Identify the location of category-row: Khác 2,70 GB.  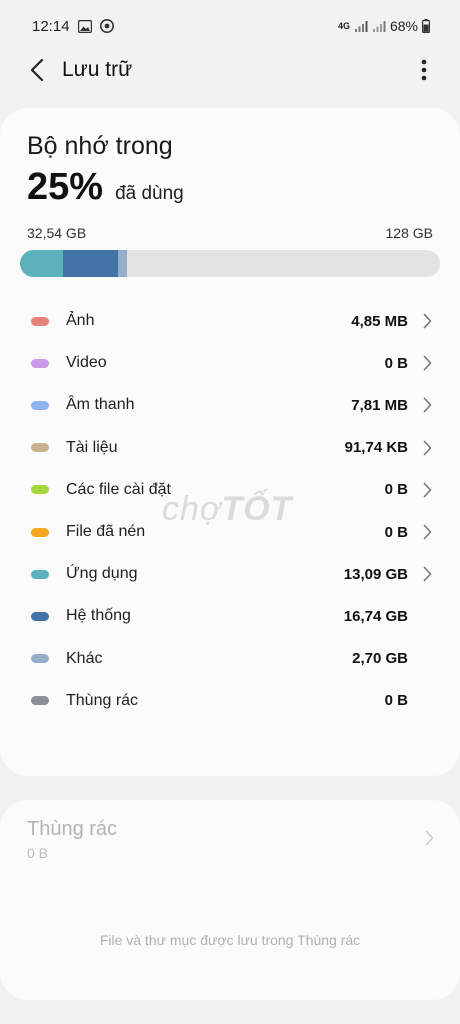
(230, 659).